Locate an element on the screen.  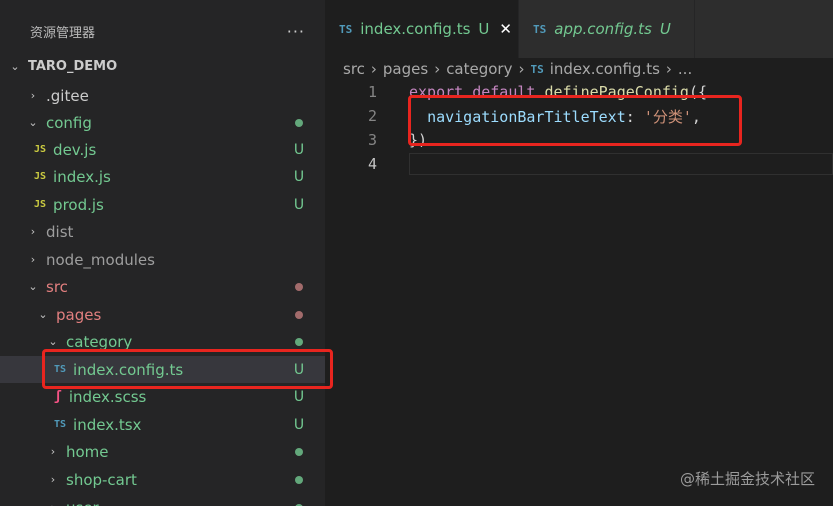
tree-item-index-scss: ʃ index.scss U is located at coordinates (162, 396).